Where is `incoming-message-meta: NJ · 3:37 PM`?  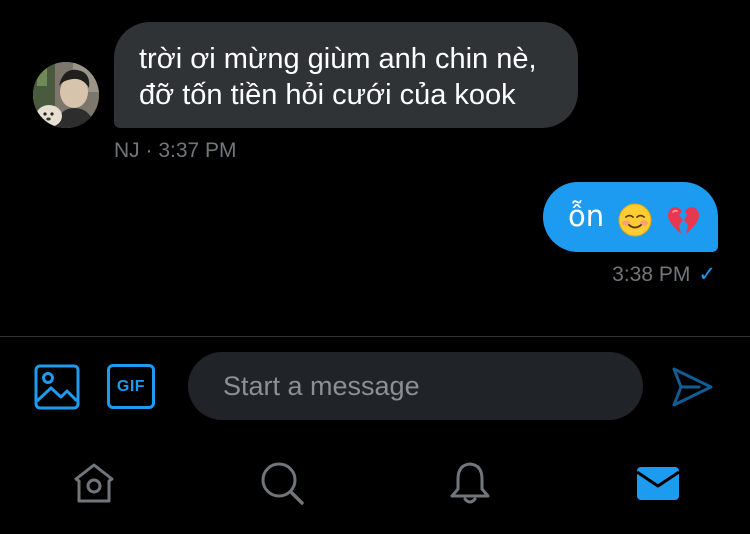
incoming-message-meta: NJ · 3:37 PM is located at coordinates (175, 150).